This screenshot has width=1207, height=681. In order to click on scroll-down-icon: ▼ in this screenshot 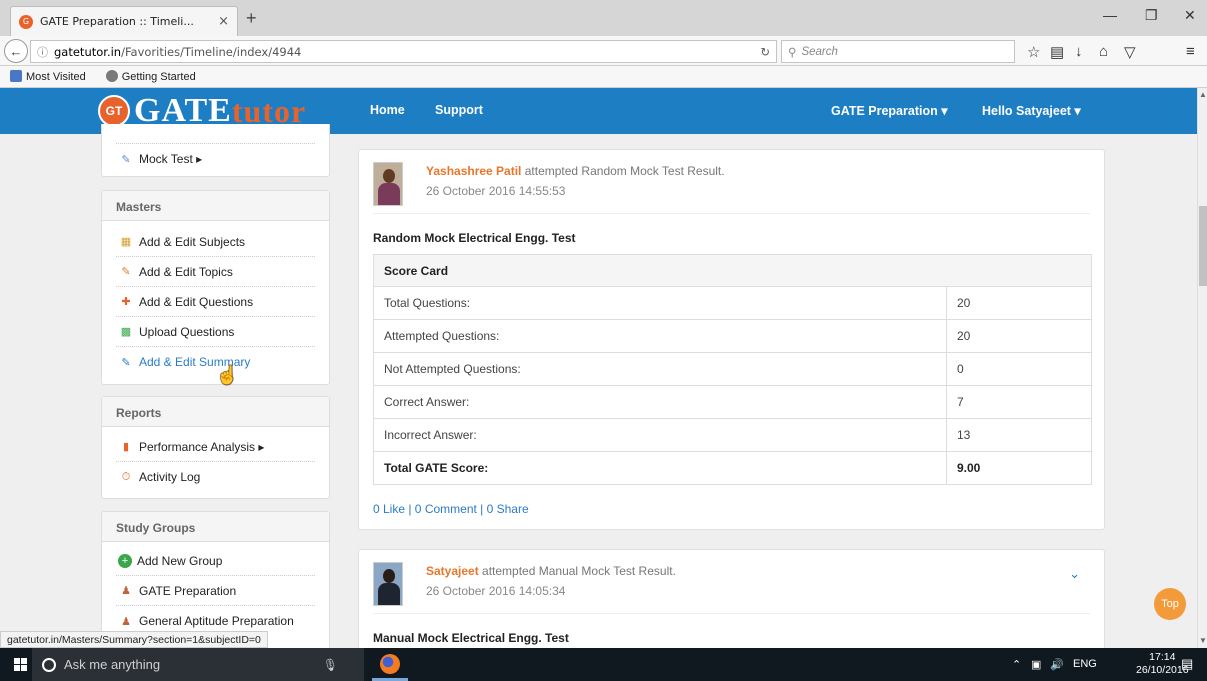, I will do `click(1203, 640)`.